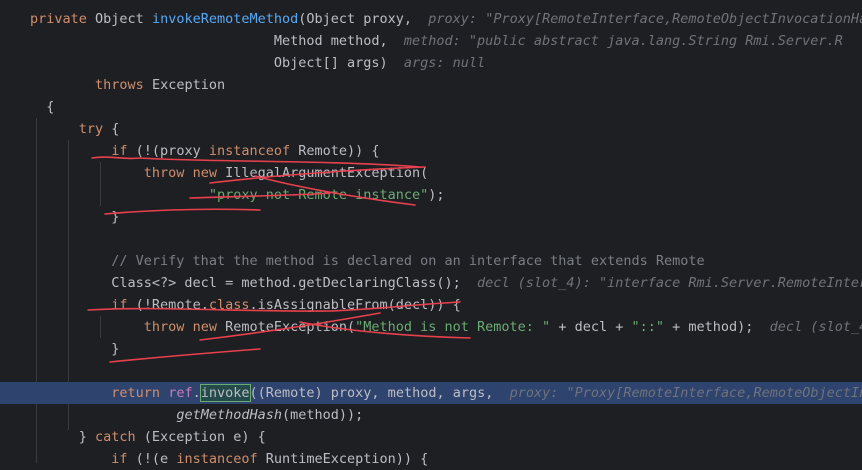 This screenshot has height=470, width=862. I want to click on code-token: invoke, so click(225, 393).